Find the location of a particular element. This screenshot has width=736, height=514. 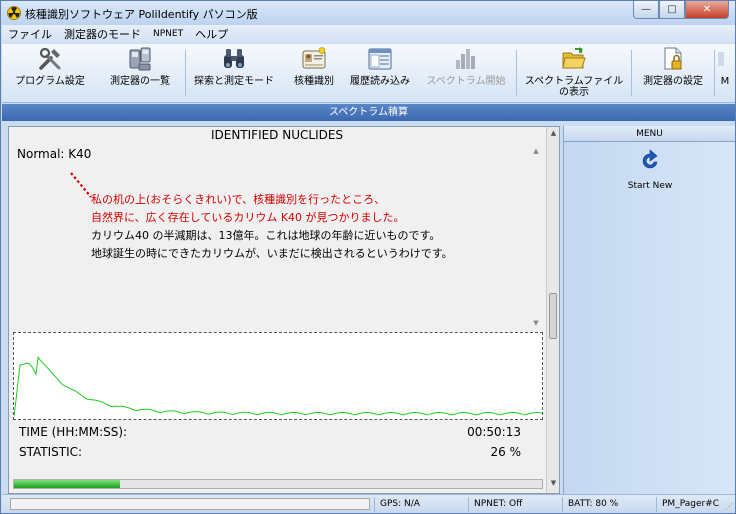

show-spectrum-file-label-line2: の表示 is located at coordinates (574, 92).